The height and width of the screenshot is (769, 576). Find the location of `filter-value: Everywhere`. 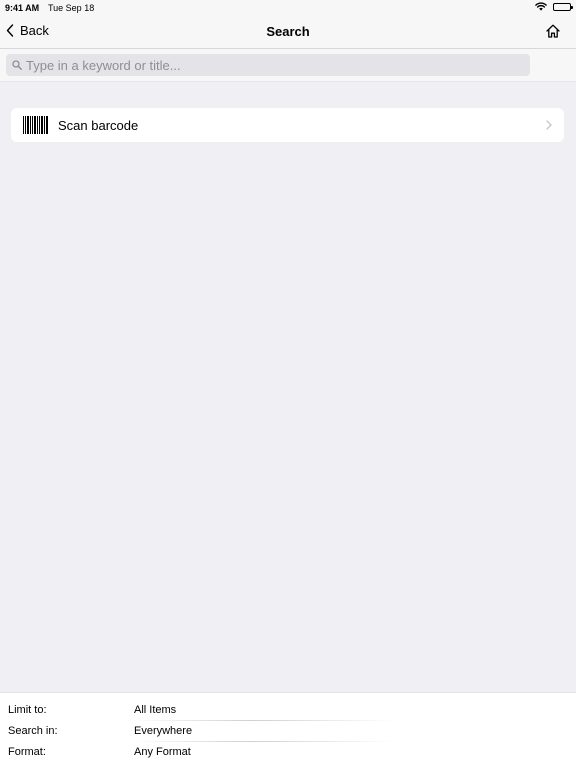

filter-value: Everywhere is located at coordinates (163, 731).